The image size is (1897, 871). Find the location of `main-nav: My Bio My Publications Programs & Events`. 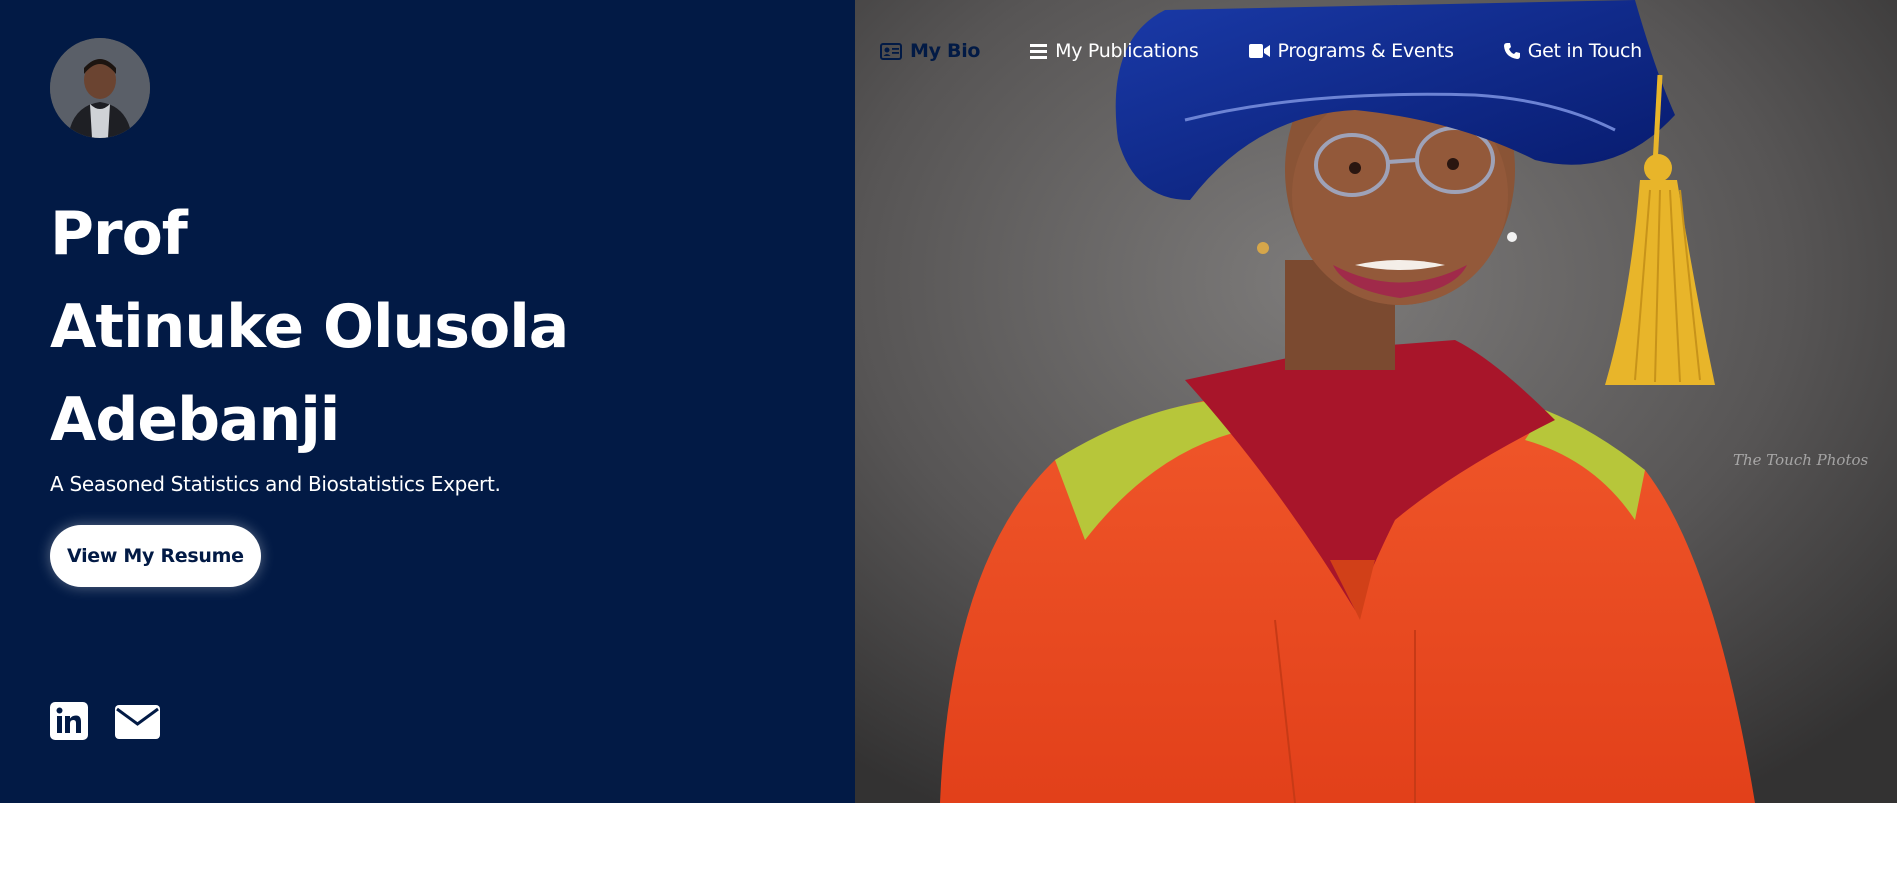

main-nav: My Bio My Publications Programs & Events is located at coordinates (1286, 51).